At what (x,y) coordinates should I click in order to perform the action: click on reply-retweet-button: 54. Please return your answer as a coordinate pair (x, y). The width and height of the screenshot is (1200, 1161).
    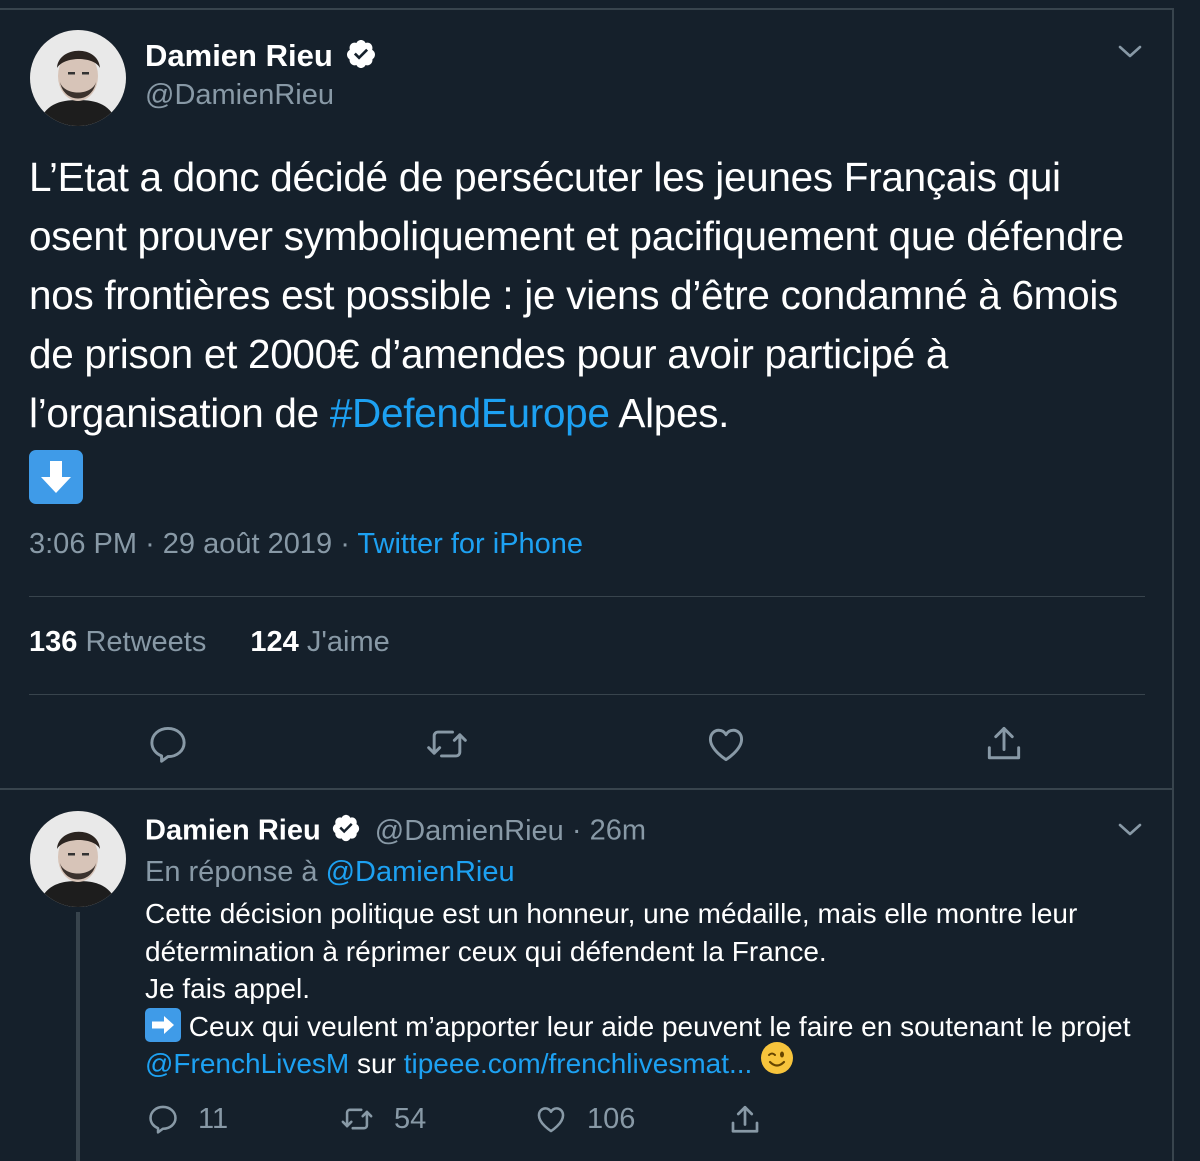
    Looking at the image, I should click on (382, 1119).